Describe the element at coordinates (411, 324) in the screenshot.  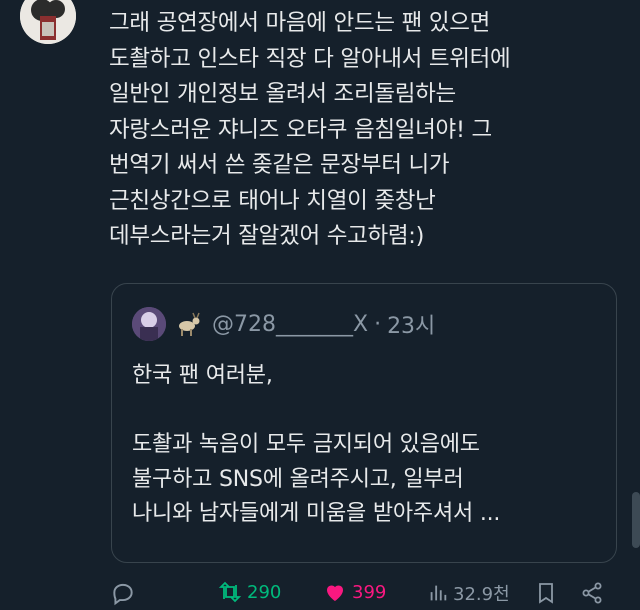
I see `quoted-timestamp: 23시` at that location.